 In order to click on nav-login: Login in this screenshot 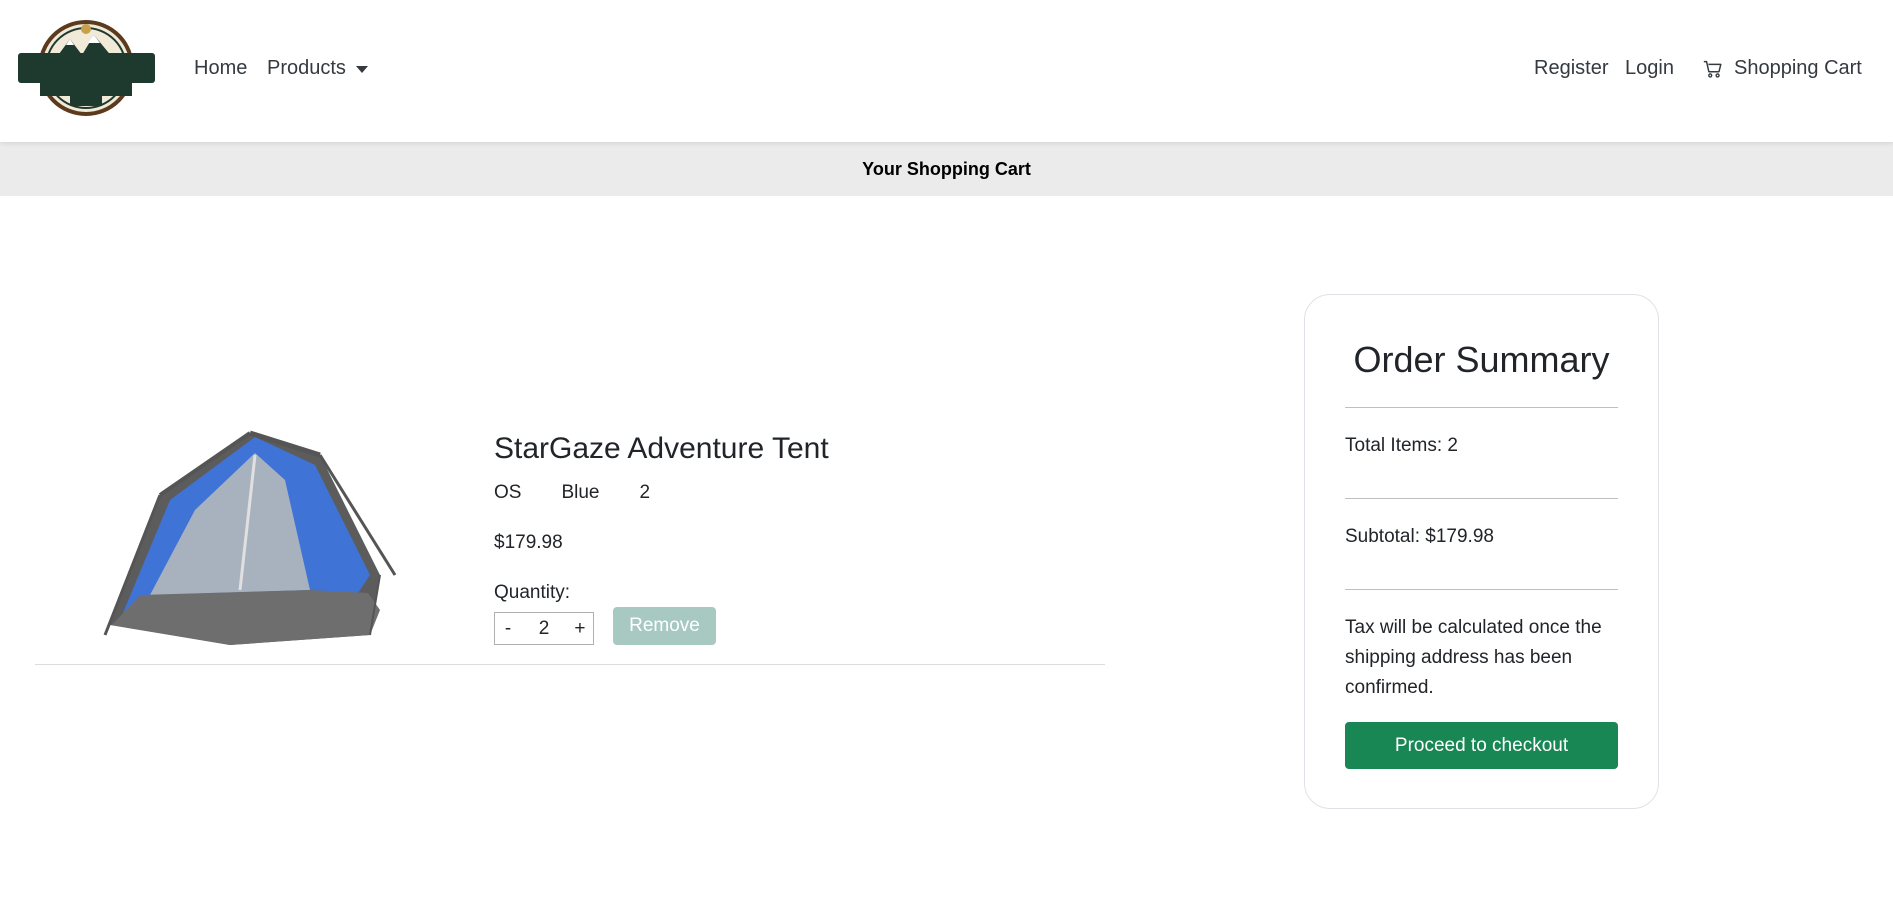, I will do `click(1649, 68)`.